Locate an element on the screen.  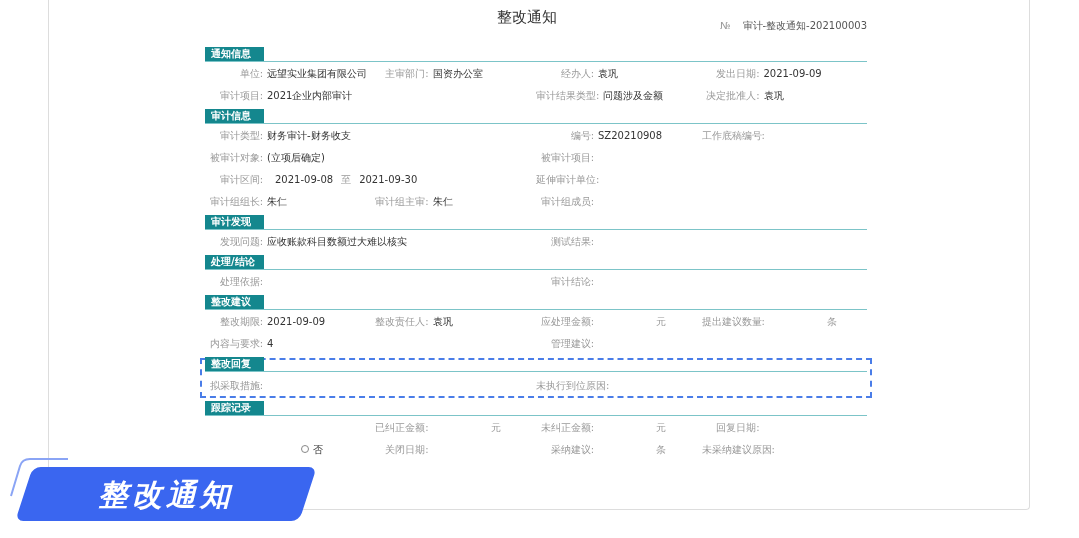
field-value: 国资办公室 is located at coordinates (457, 73).